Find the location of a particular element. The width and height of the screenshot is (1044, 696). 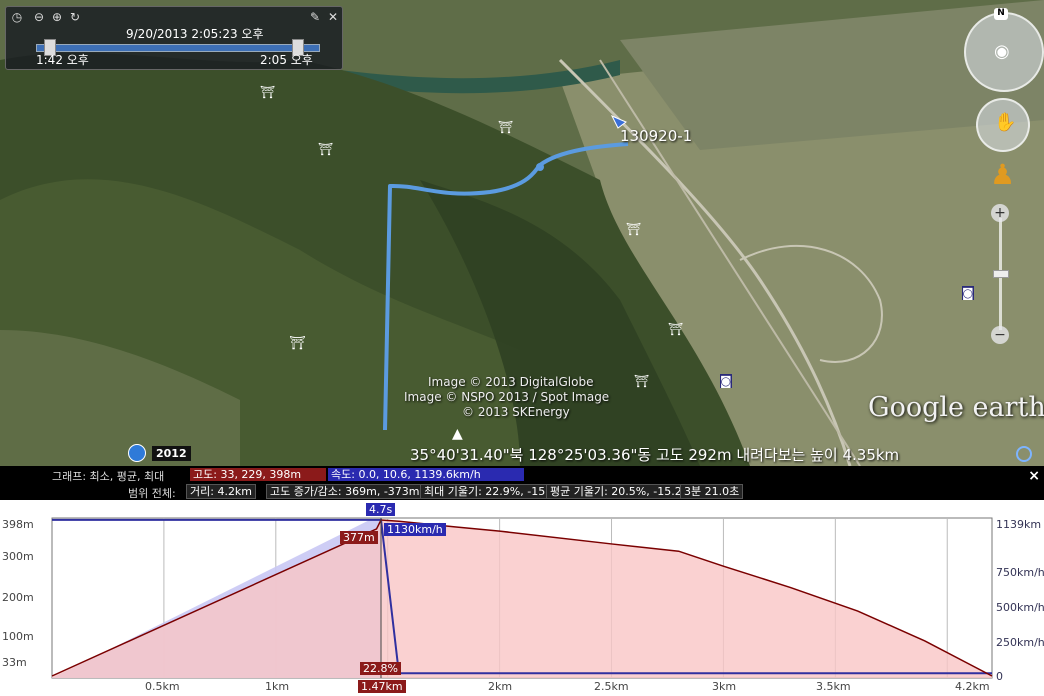

copyright-line: © 2013 SKEnergy is located at coordinates (516, 412).